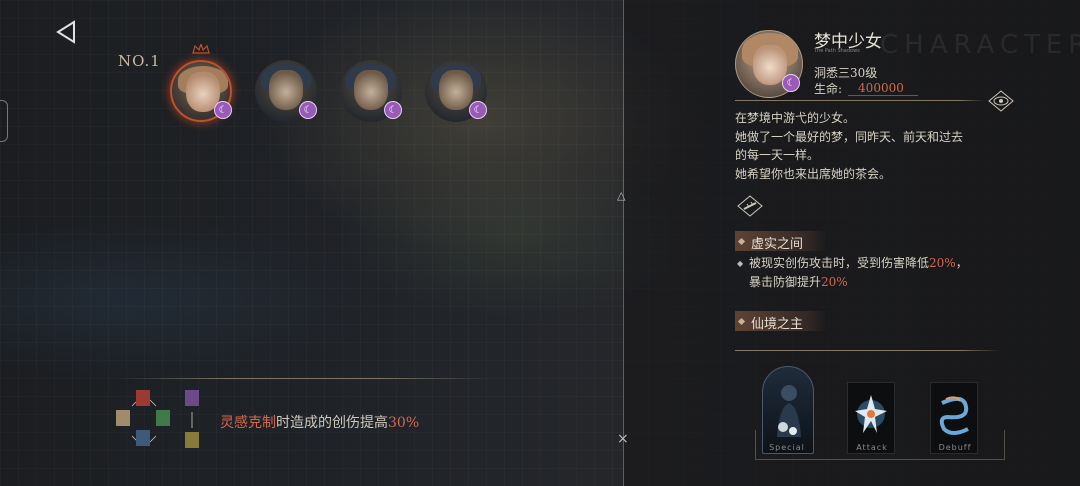  Describe the element at coordinates (750, 206) in the screenshot. I see `ruler-icon` at that location.